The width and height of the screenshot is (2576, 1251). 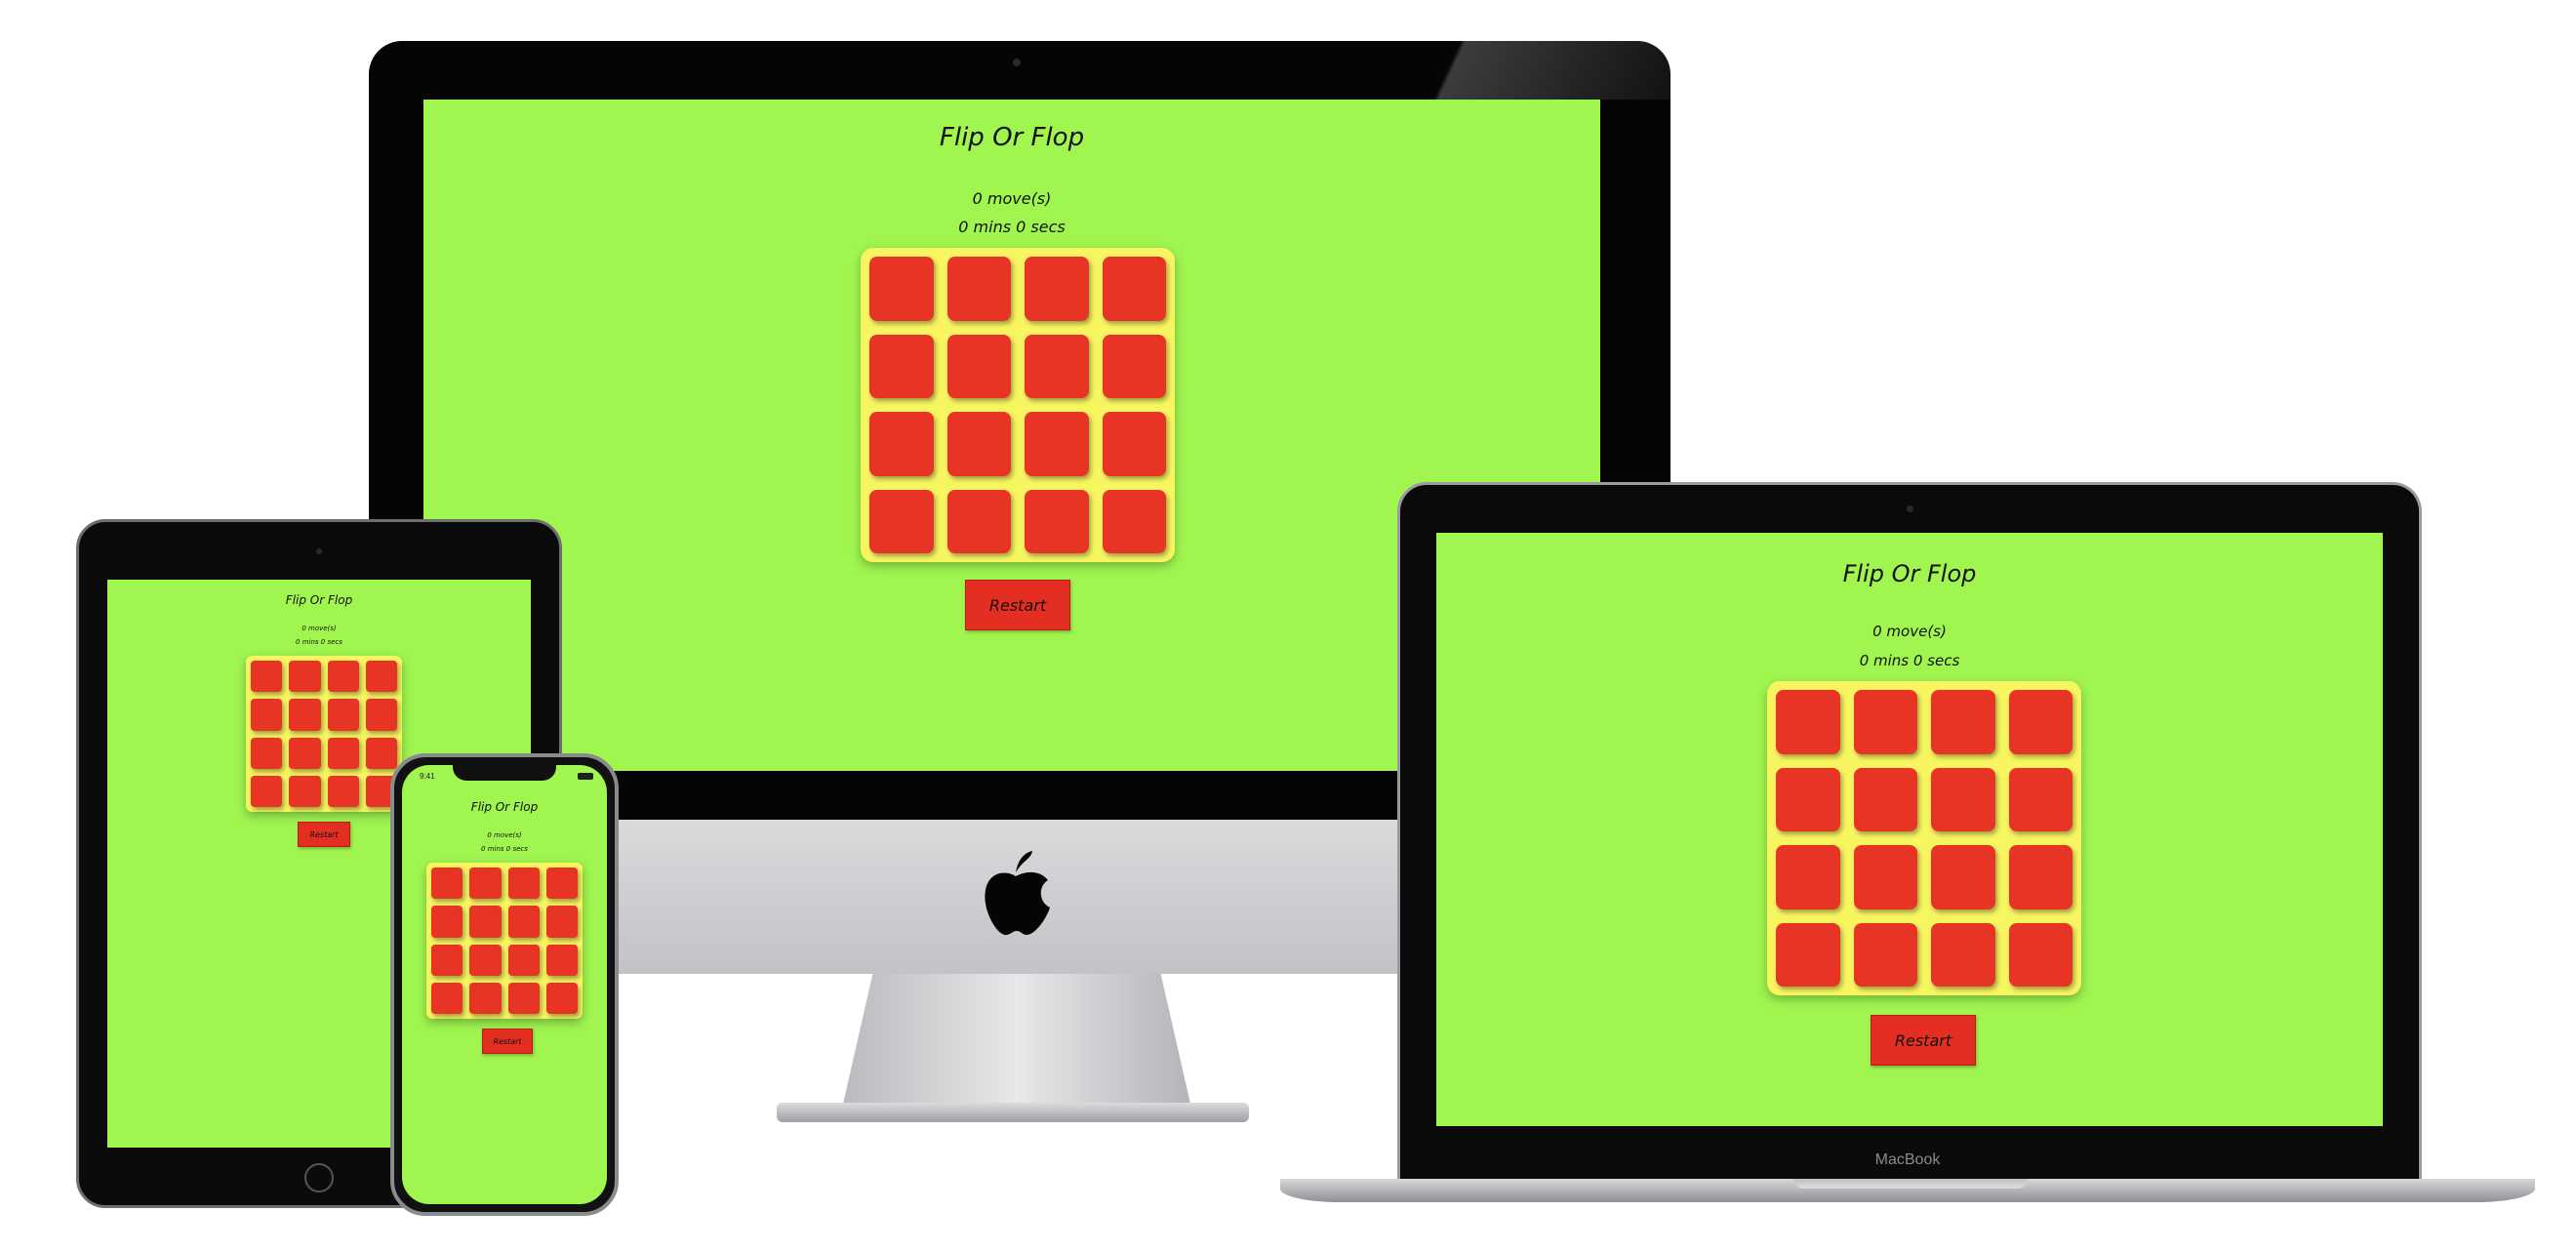 I want to click on status-time: 9:41, so click(x=427, y=776).